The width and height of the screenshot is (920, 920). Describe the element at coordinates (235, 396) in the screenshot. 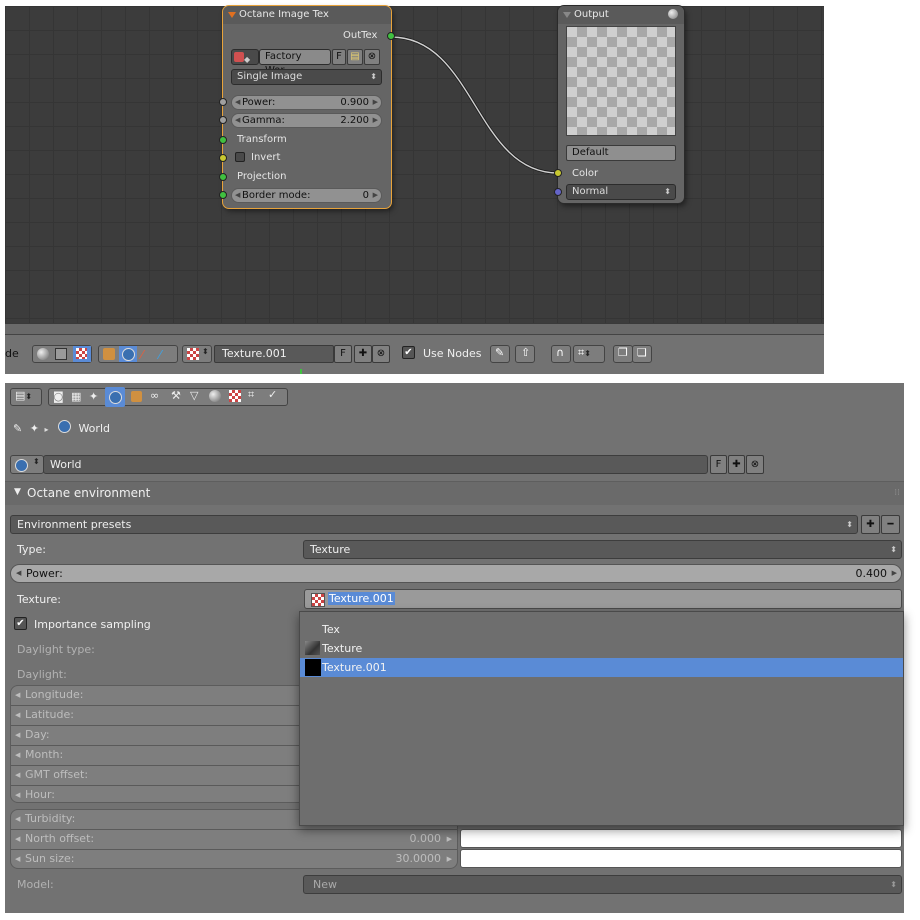

I see `texture-tab` at that location.